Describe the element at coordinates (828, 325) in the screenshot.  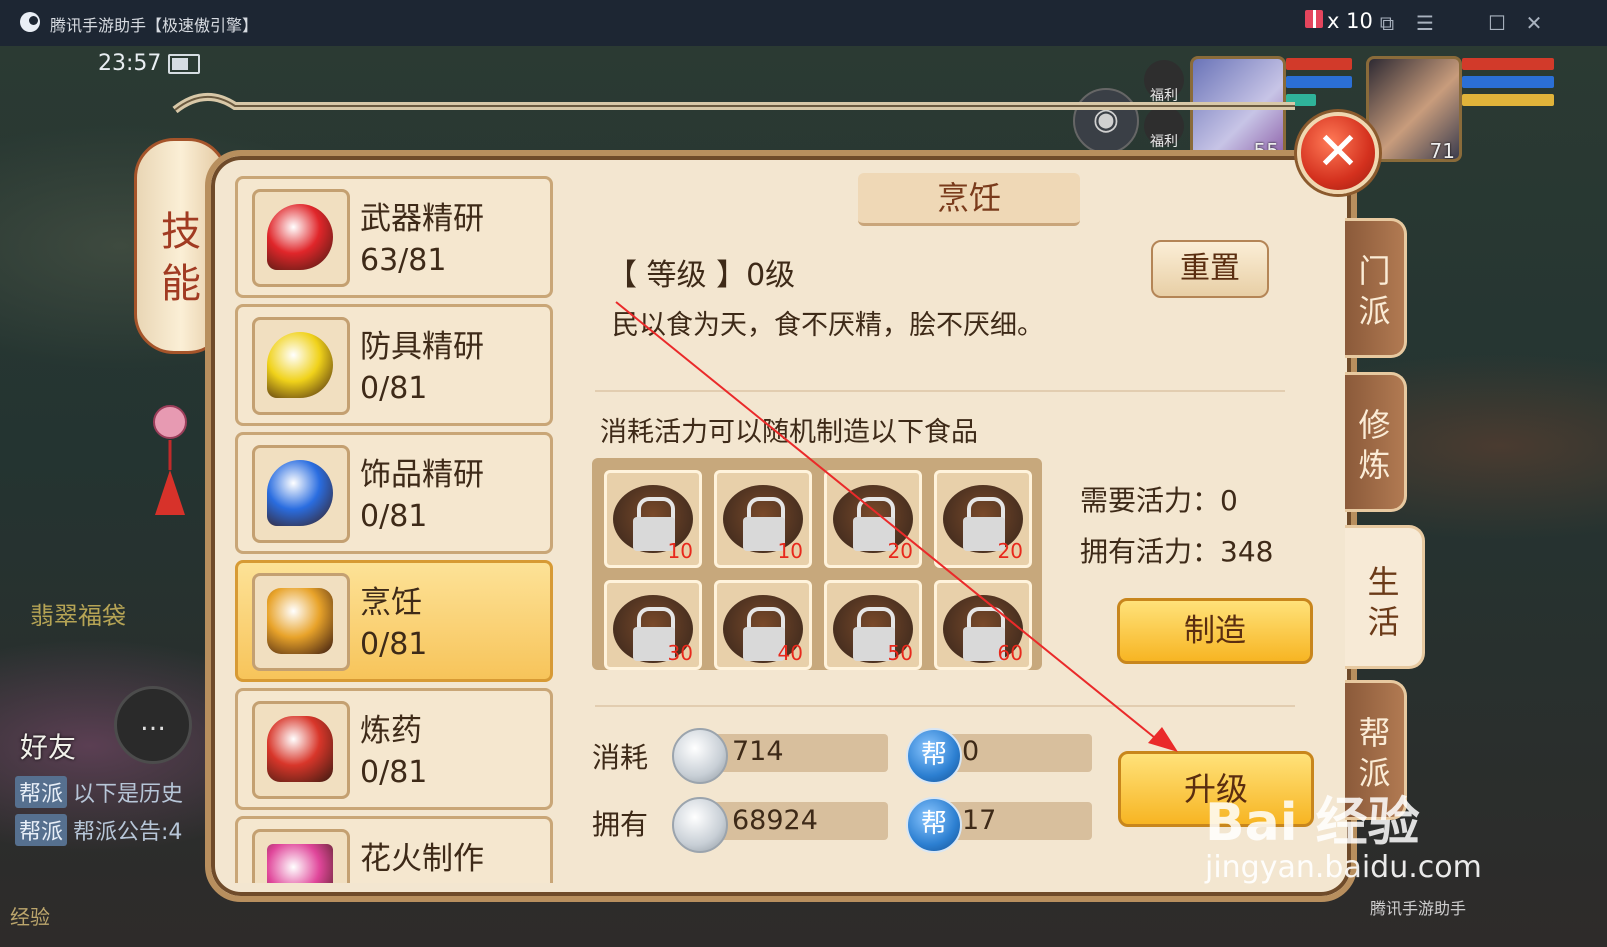
I see `skill-description: 民以食为天，食不厌精，脍不厌细。` at that location.